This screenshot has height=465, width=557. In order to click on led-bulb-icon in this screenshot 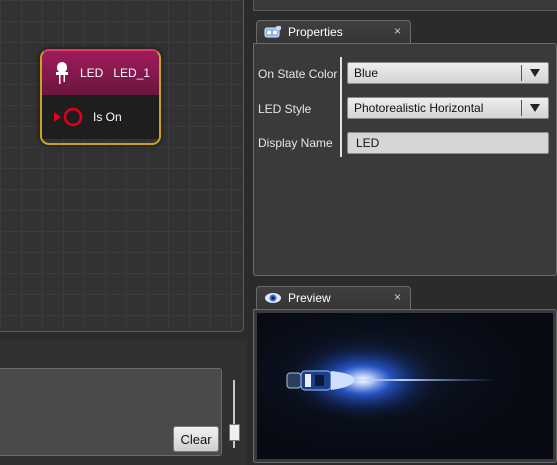, I will do `click(62, 73)`.